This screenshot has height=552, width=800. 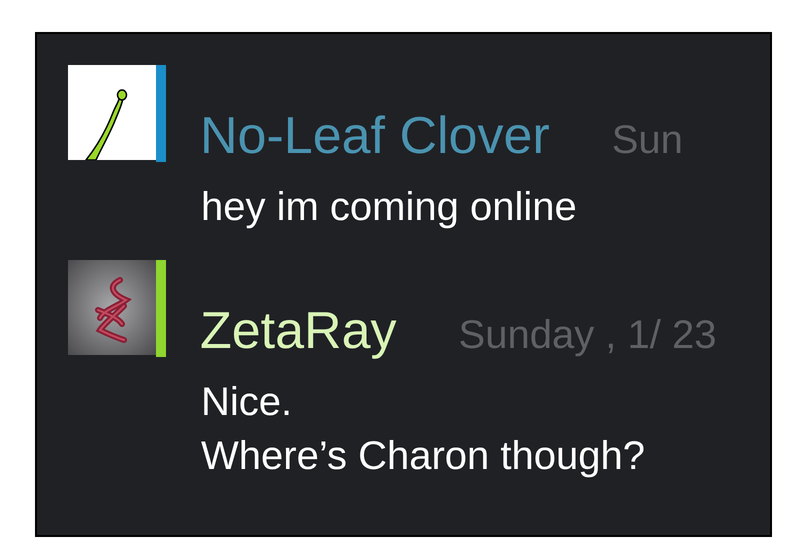 I want to click on username: ZetaRay, so click(x=298, y=331).